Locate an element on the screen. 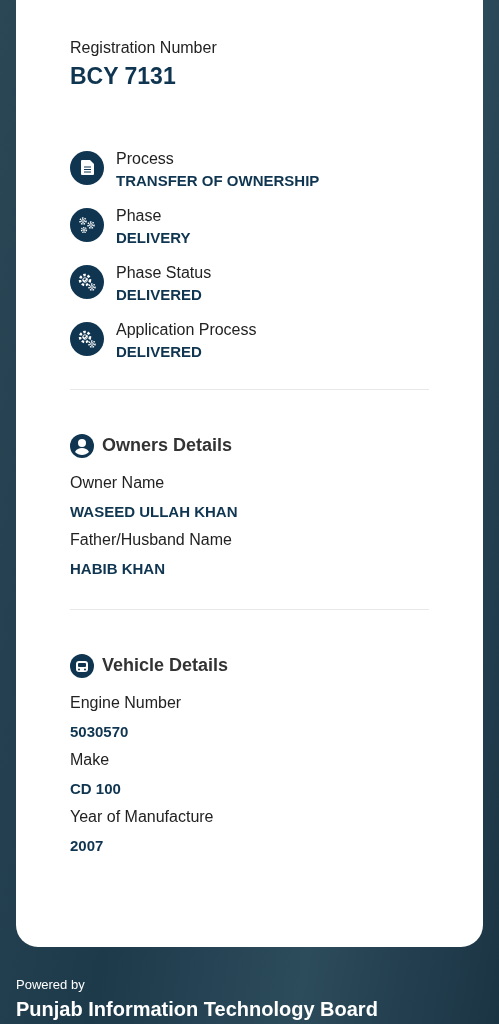 This screenshot has height=1024, width=499. field-label: Make is located at coordinates (90, 760).